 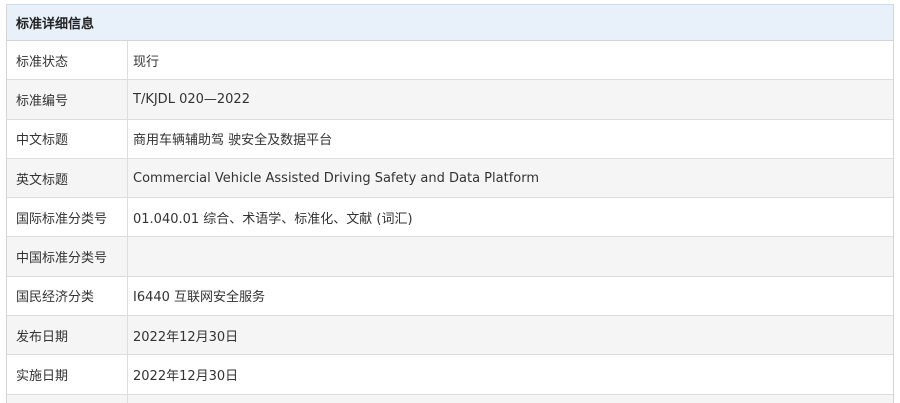 I want to click on row-value: 现行, so click(x=146, y=62).